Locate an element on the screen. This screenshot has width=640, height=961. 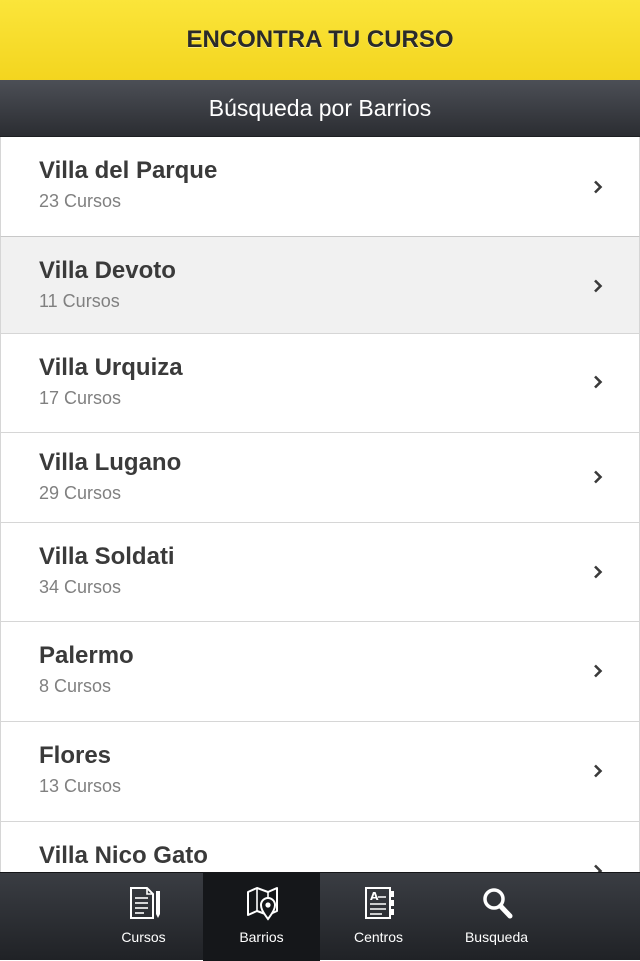
list-item-count: 34 Cursos is located at coordinates (80, 587).